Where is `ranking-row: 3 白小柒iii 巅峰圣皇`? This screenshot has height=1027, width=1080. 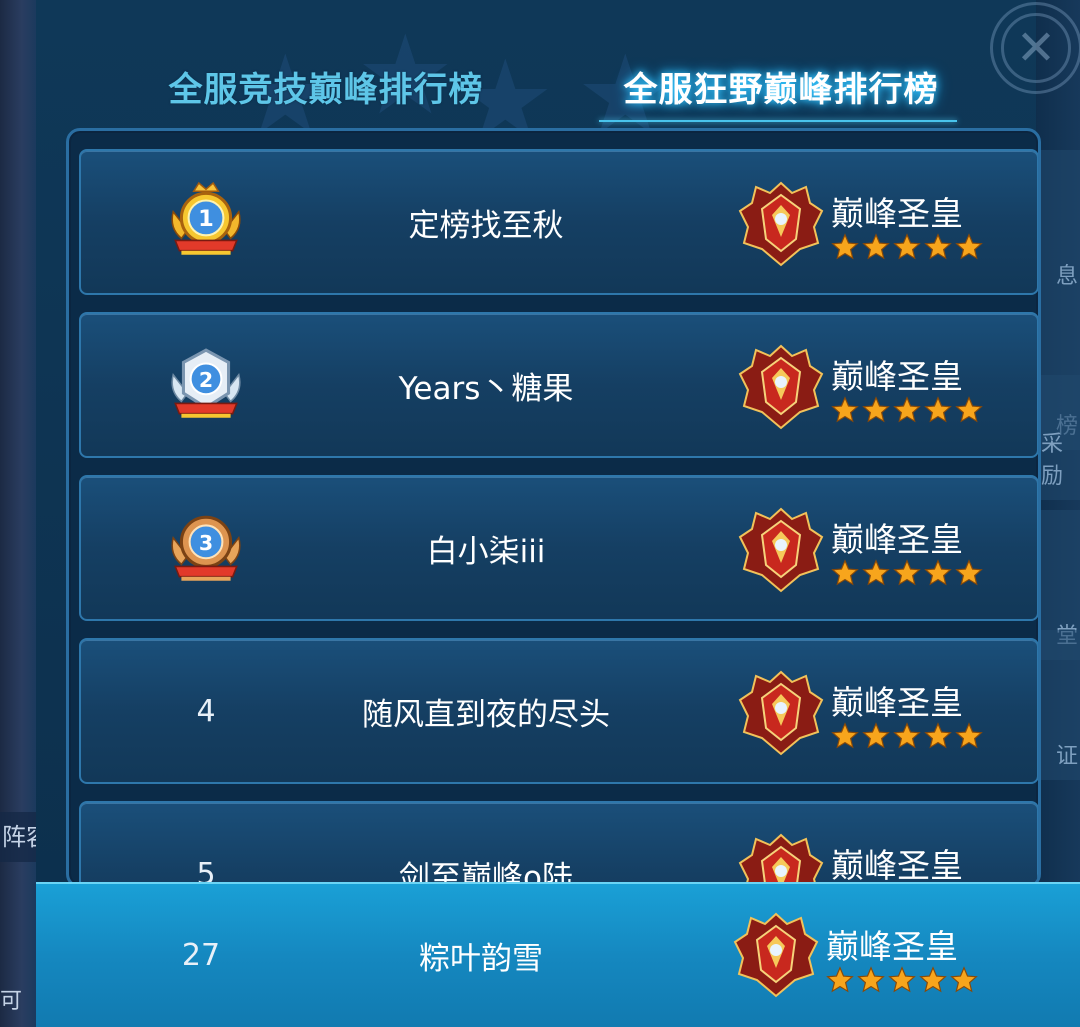
ranking-row: 3 白小柒iii 巅峰圣皇 is located at coordinates (558, 548).